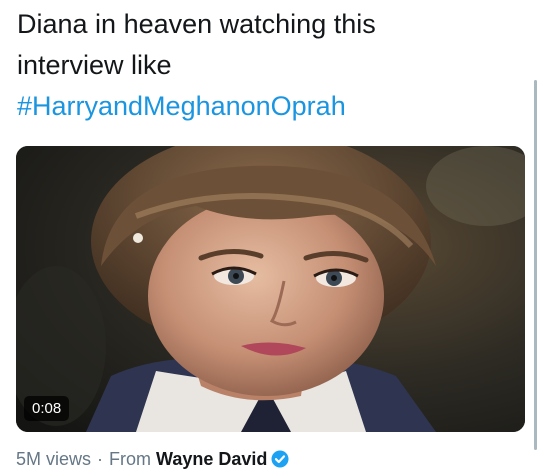 This screenshot has width=539, height=472. I want to click on view-count: 5M views, so click(54, 458).